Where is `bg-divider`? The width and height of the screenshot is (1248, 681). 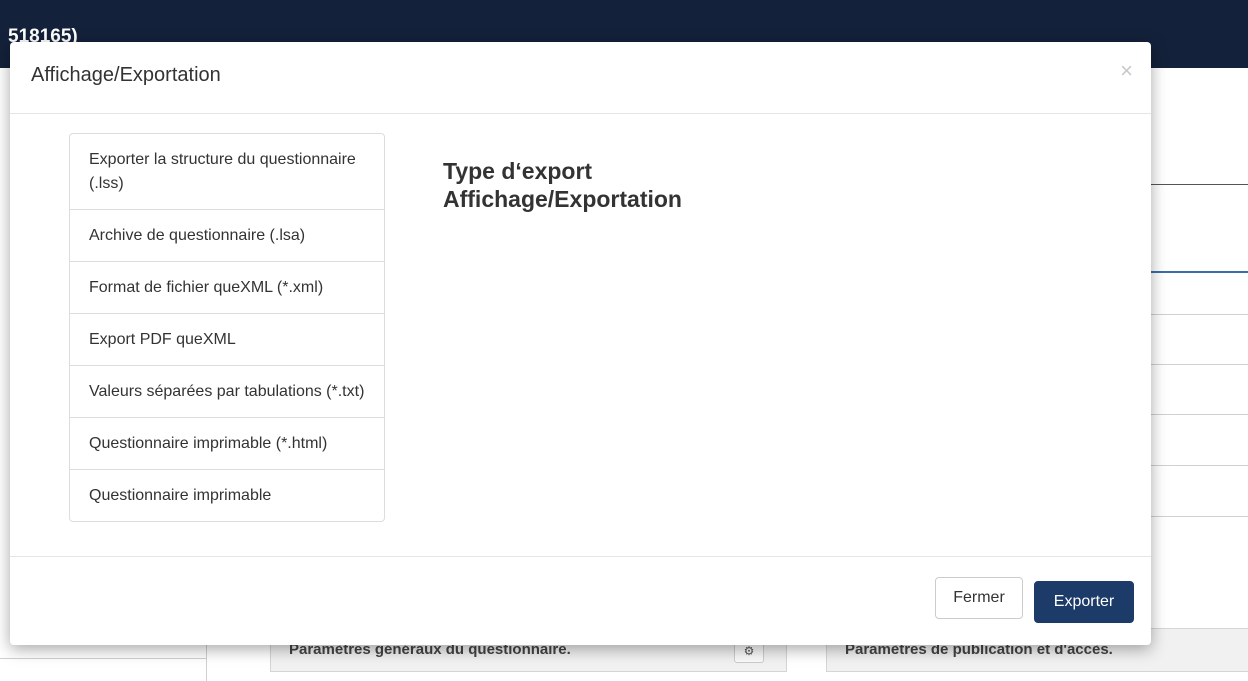 bg-divider is located at coordinates (1199, 184).